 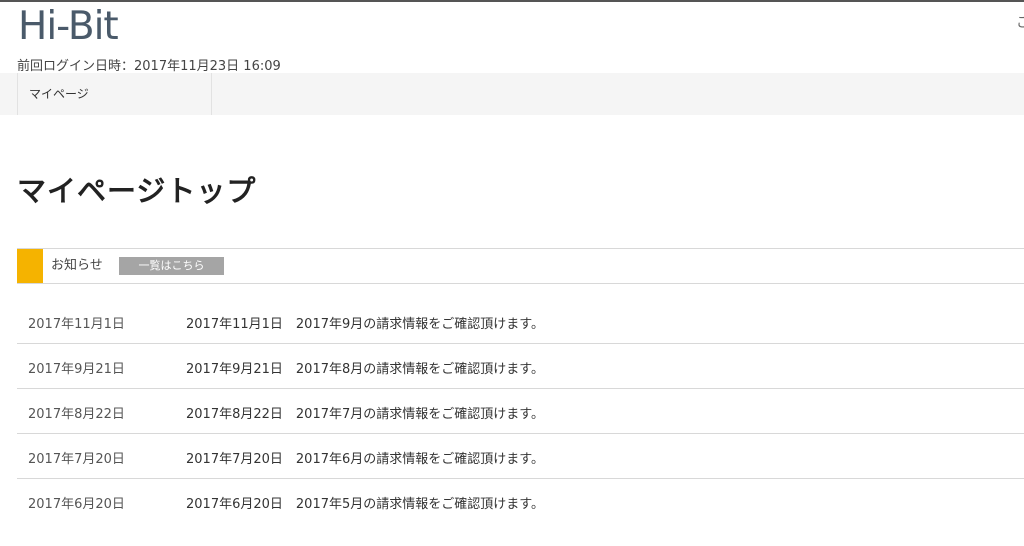 What do you see at coordinates (171, 266) in the screenshot?
I see `news-list-all-button: 一覧はこちら` at bounding box center [171, 266].